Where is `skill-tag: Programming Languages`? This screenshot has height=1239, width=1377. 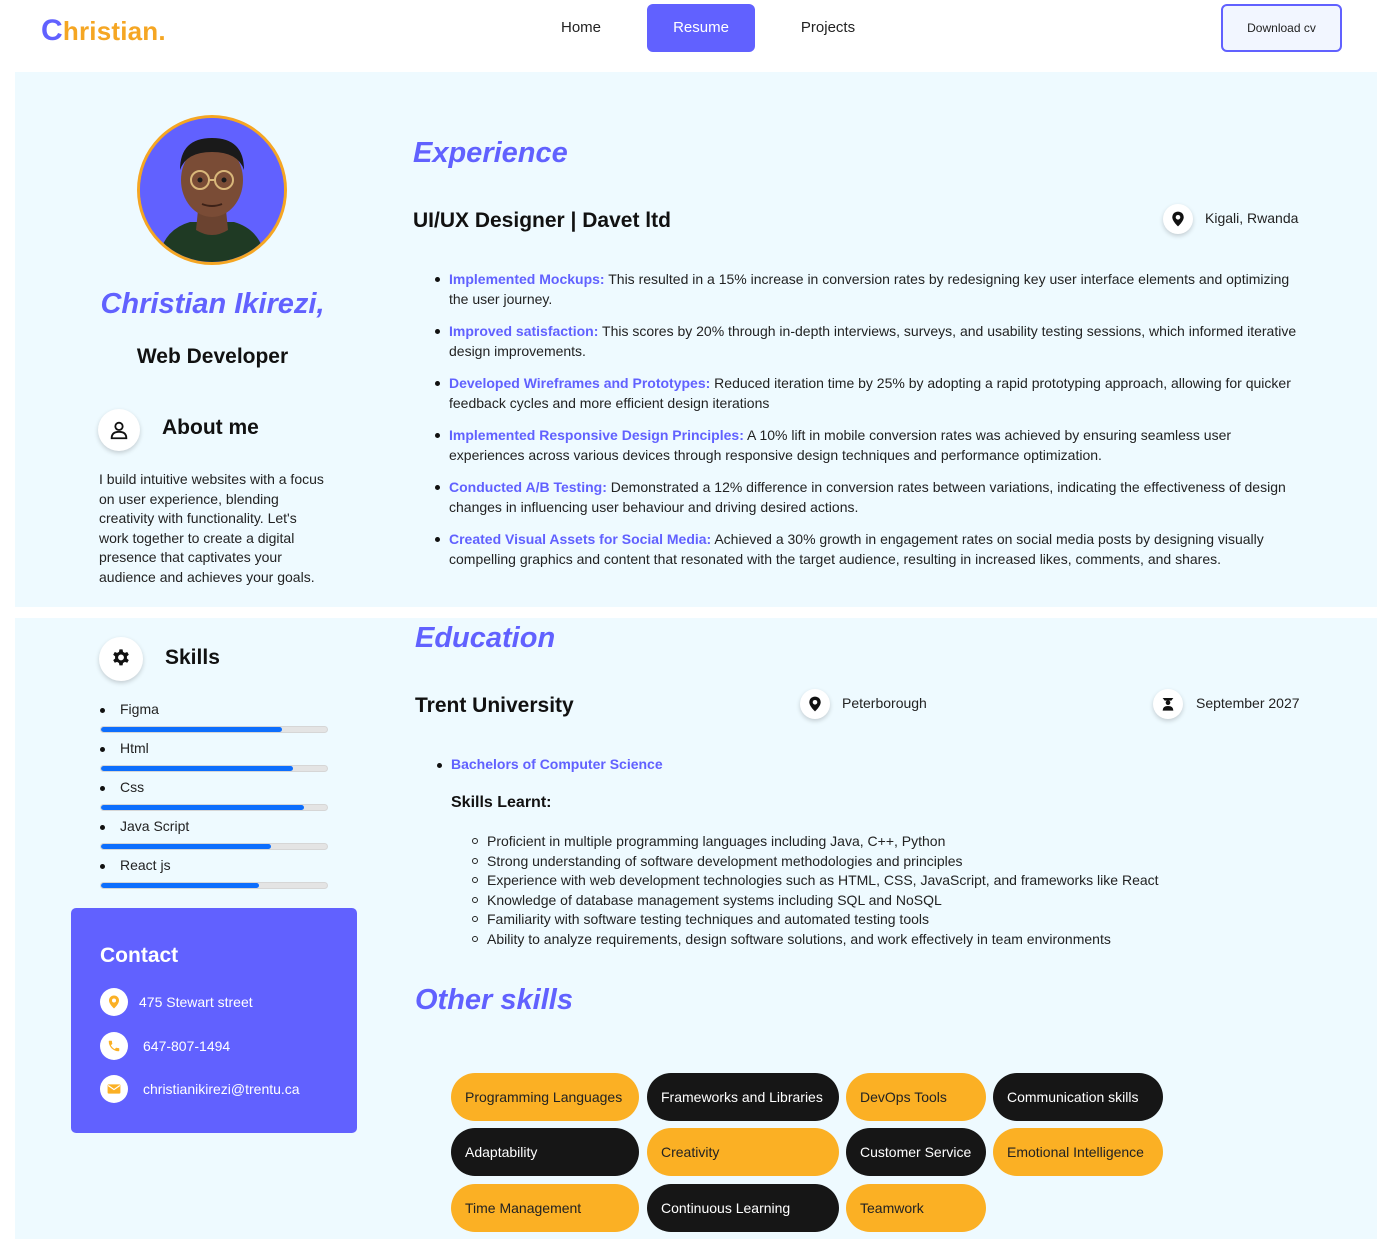 skill-tag: Programming Languages is located at coordinates (545, 1097).